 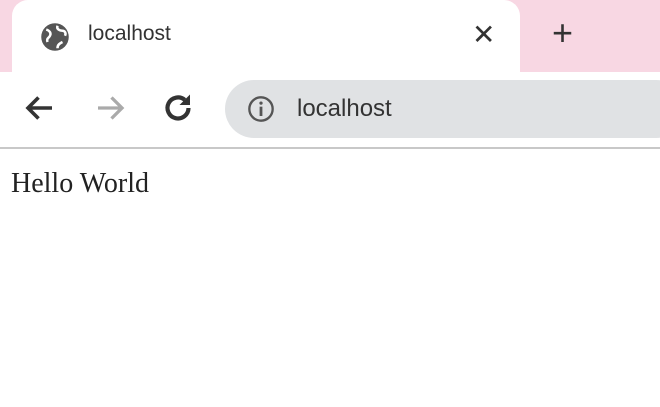 I want to click on close-tab-icon: ✕, so click(x=483, y=34).